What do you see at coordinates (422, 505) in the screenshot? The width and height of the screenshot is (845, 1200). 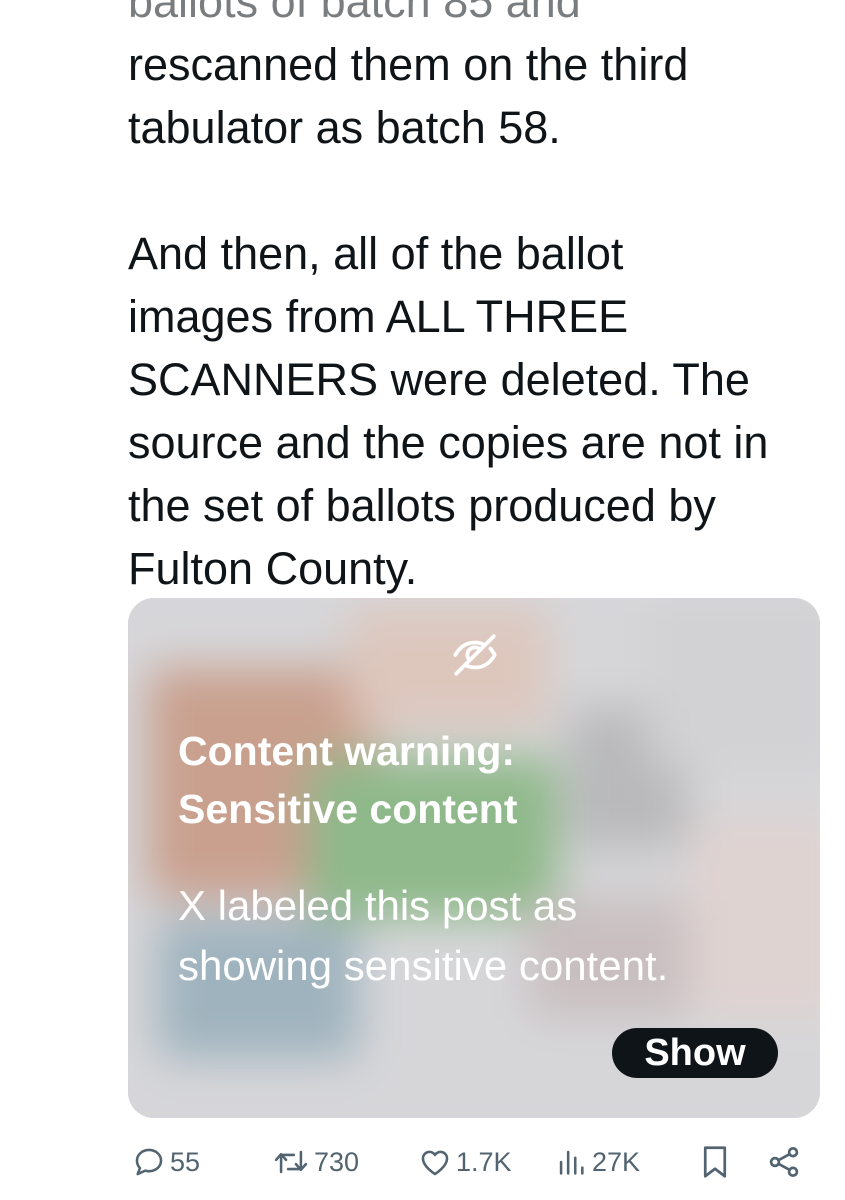 I see `tweet-text-line: the set of ballots produced by` at bounding box center [422, 505].